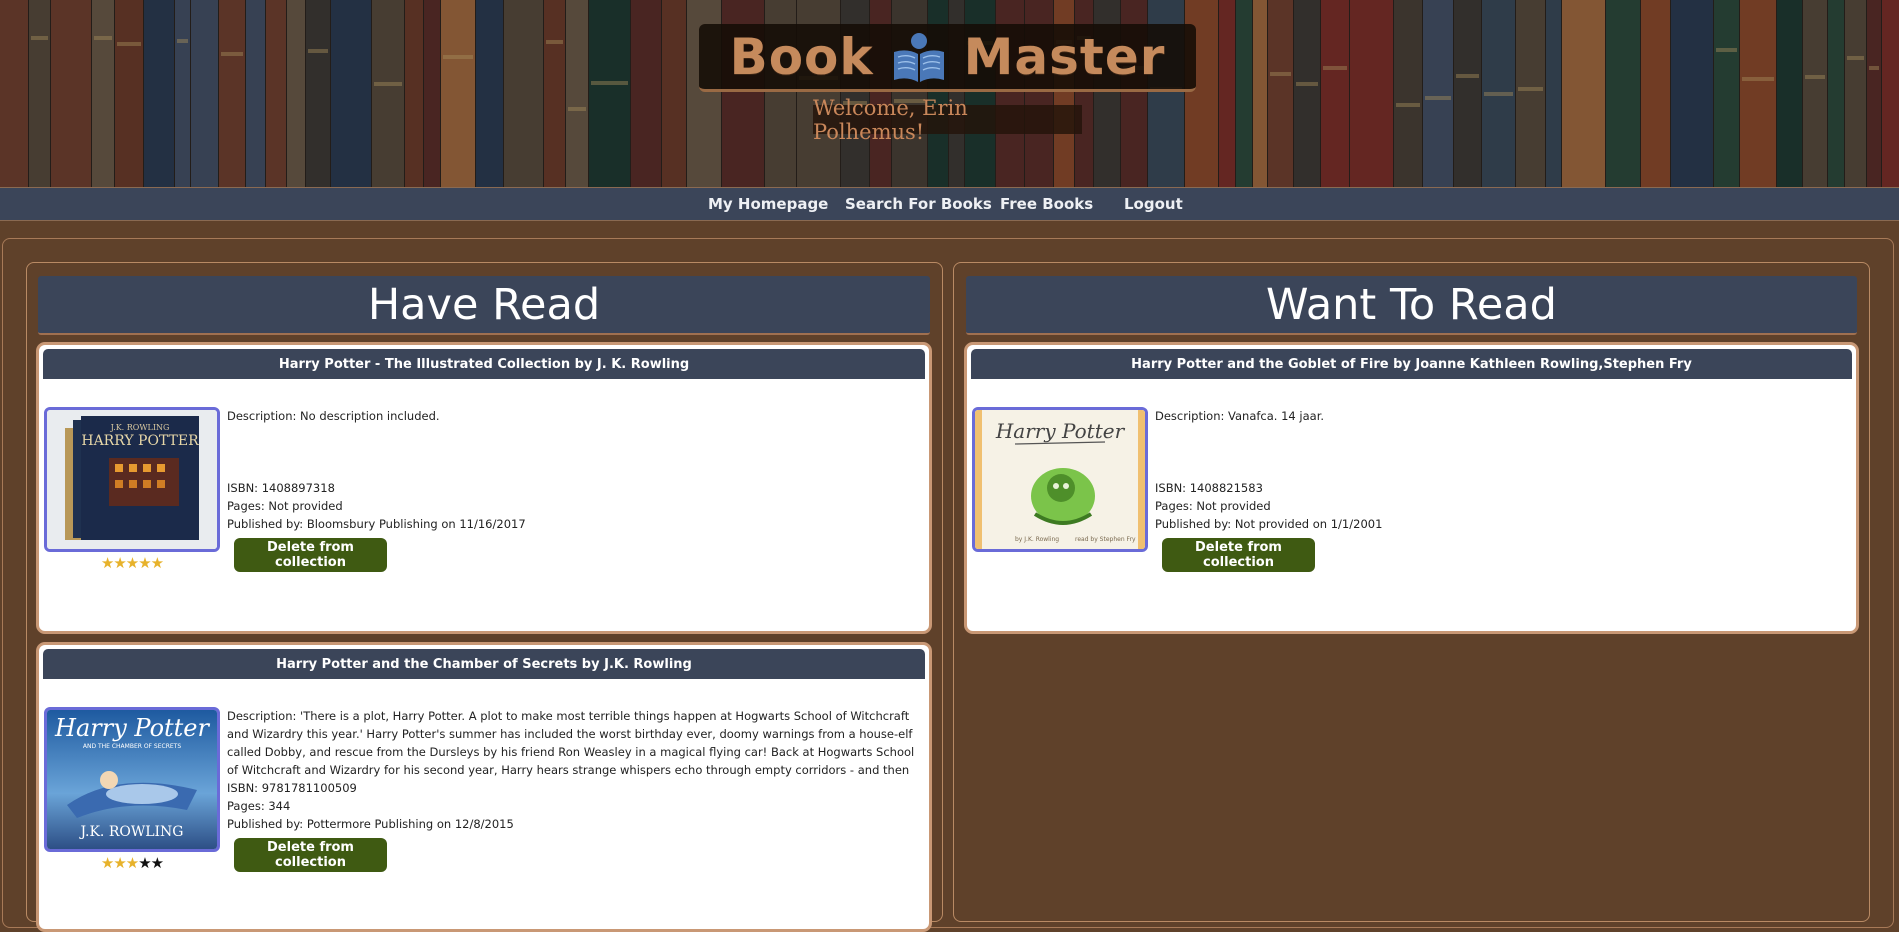 The height and width of the screenshot is (932, 1899). I want to click on svg-text: read by Stephen Fry, so click(1105, 539).